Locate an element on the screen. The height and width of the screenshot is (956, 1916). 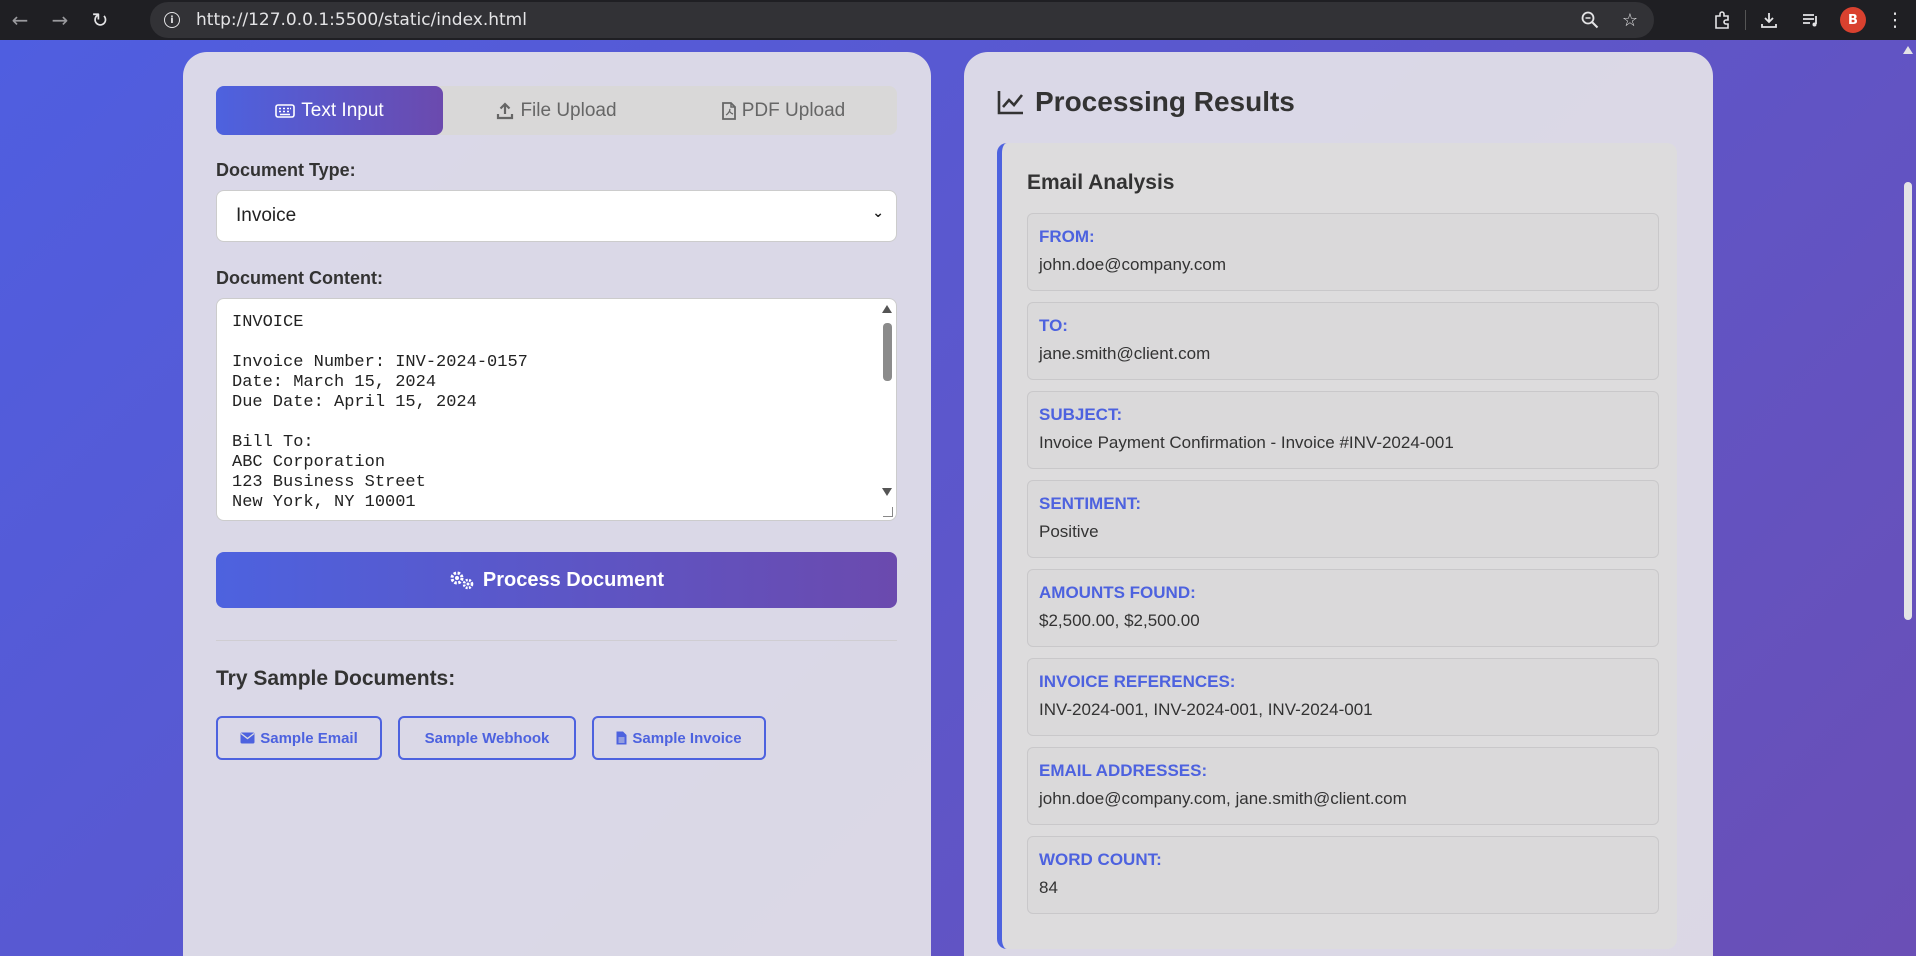
site-info-button: i is located at coordinates (172, 20).